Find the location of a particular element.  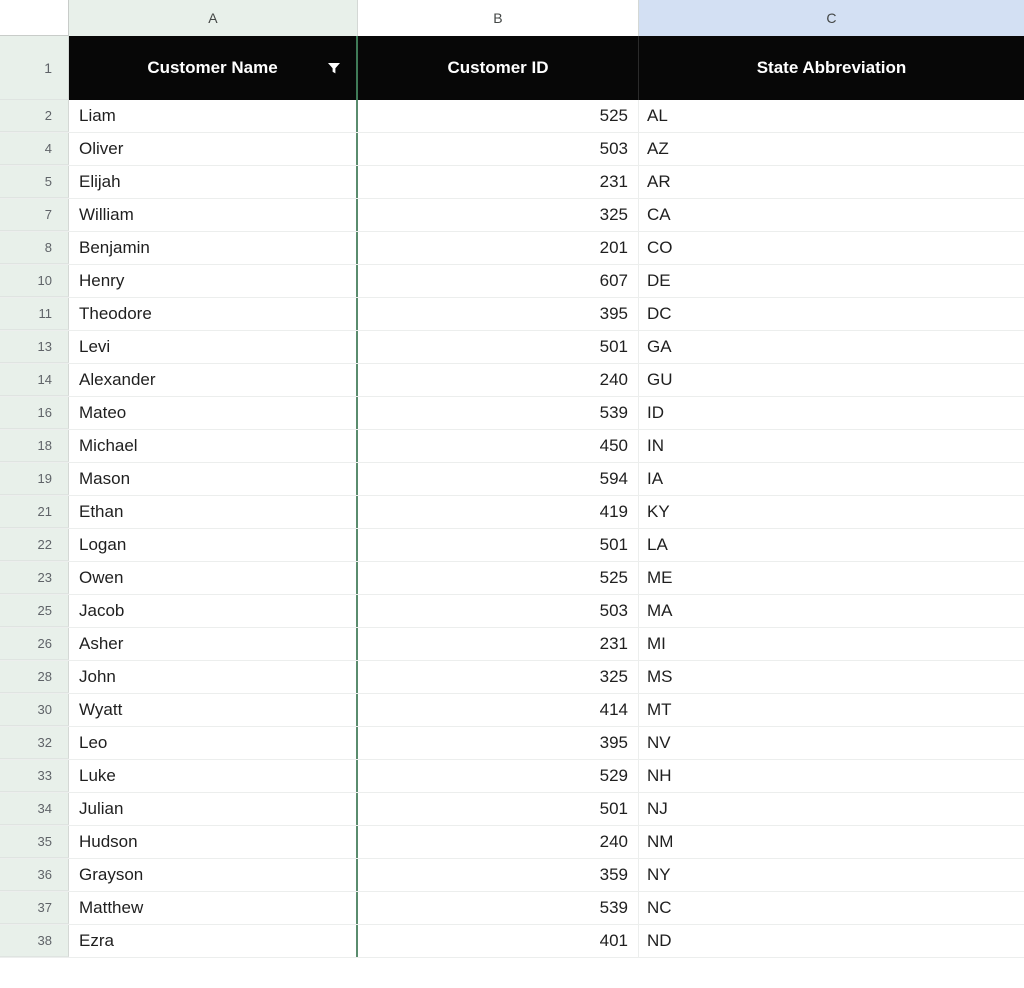

cell-state-abbreviation: AZ is located at coordinates (831, 149).